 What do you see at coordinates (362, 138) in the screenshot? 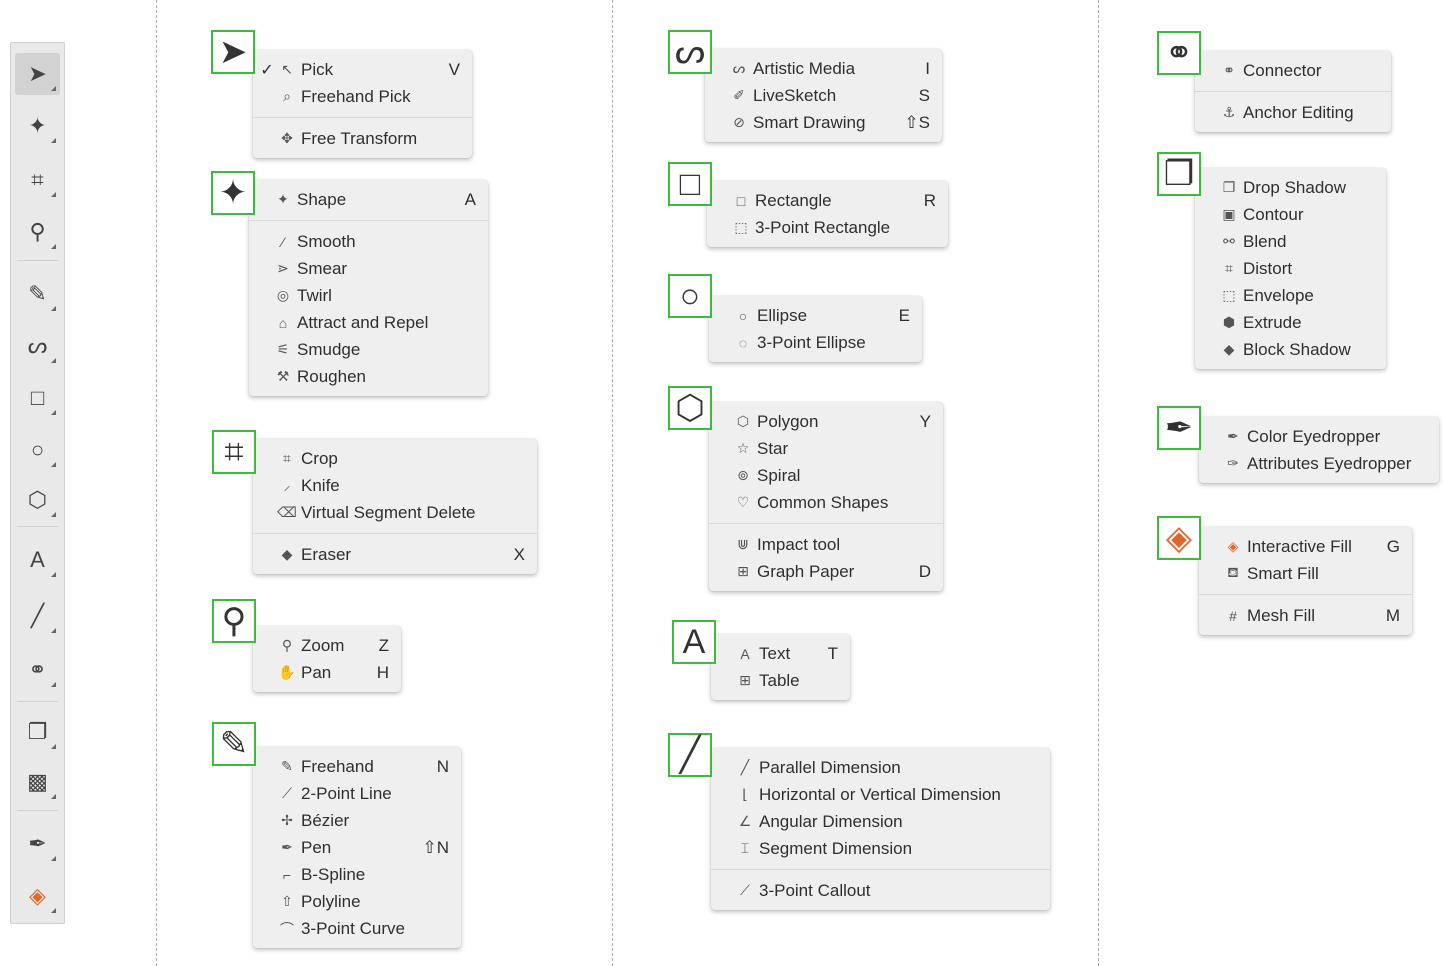
I see `menu-item-free-transform: ✥ Free Transform` at bounding box center [362, 138].